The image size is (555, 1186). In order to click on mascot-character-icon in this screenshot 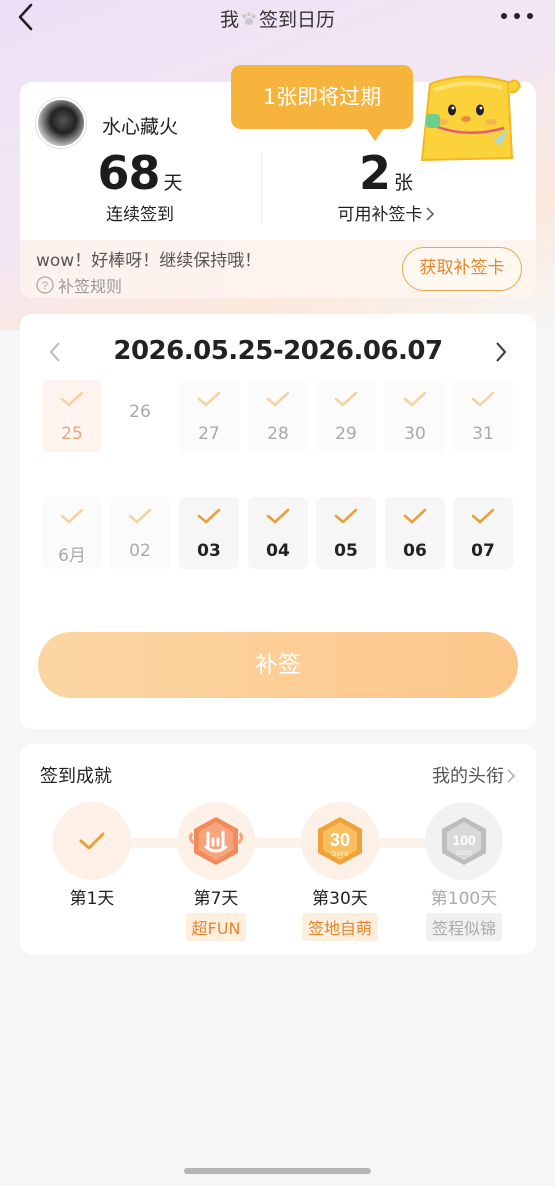, I will do `click(471, 118)`.